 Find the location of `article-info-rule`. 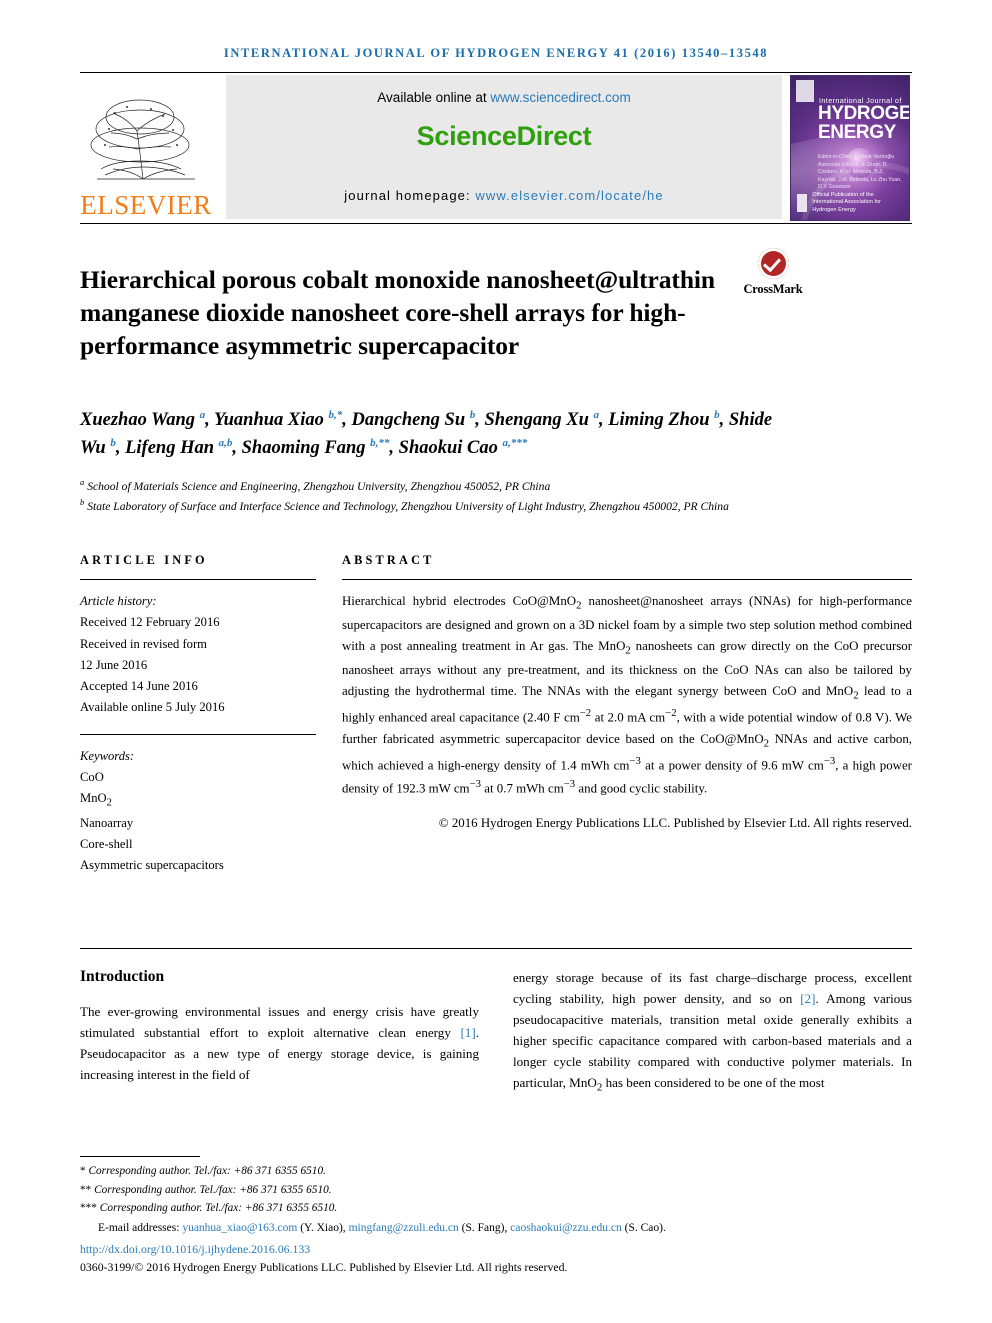

article-info-rule is located at coordinates (198, 580).